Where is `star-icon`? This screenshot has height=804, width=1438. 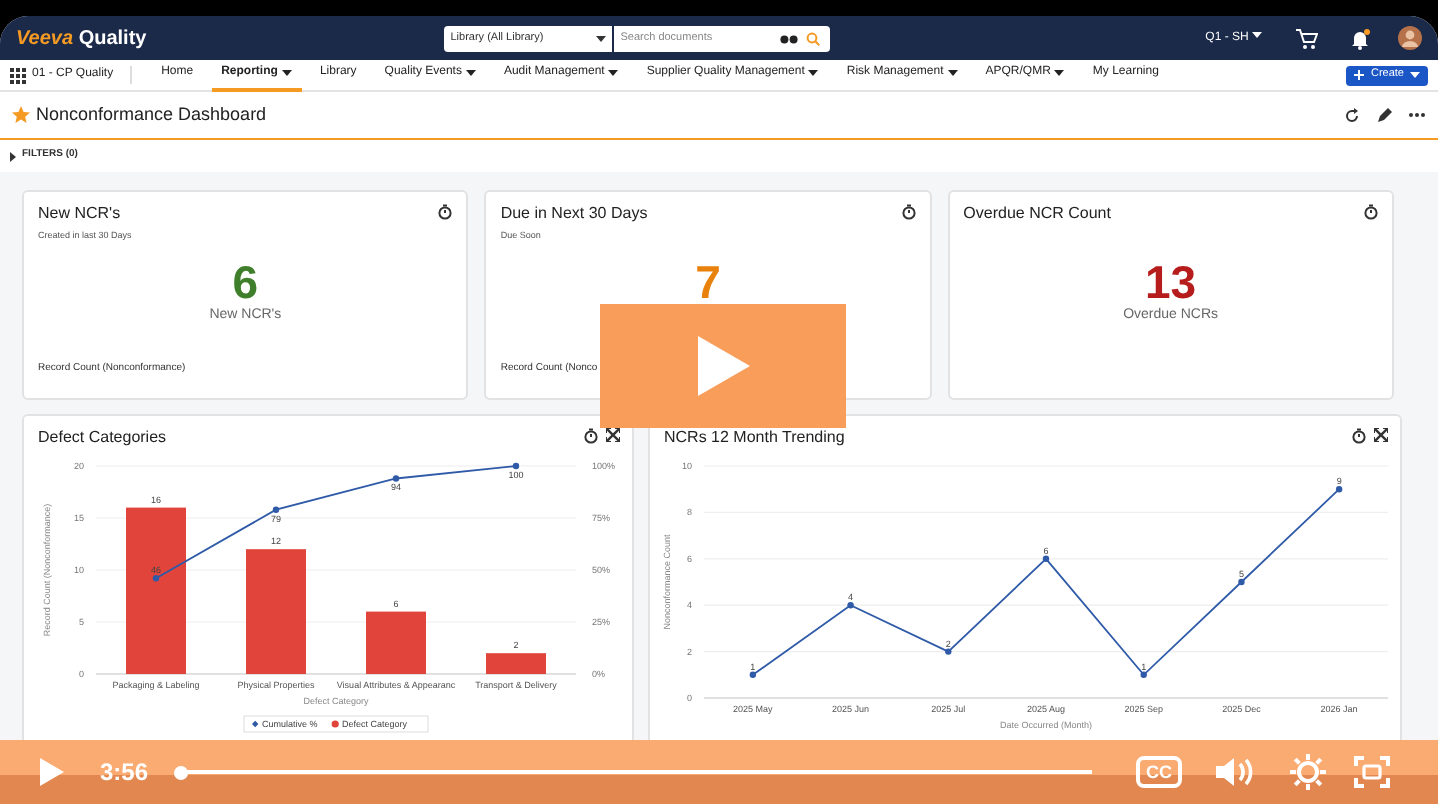
star-icon is located at coordinates (21, 115).